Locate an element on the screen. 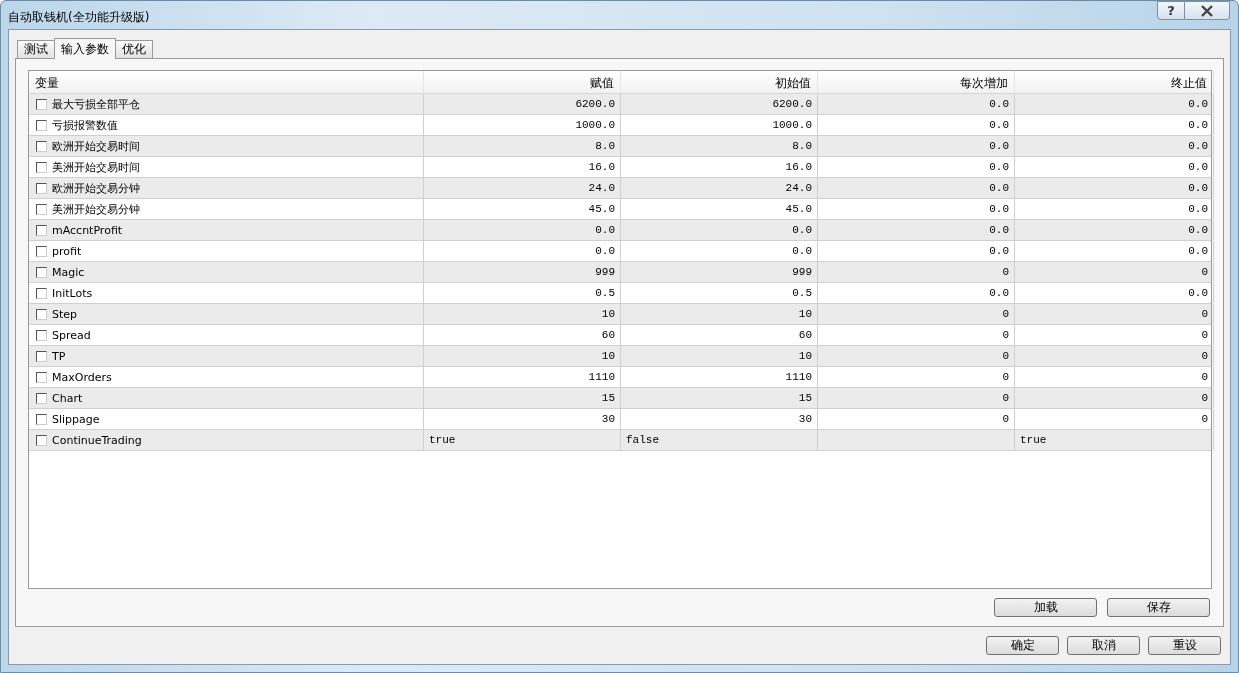 This screenshot has height=673, width=1239. column-header: 终止值 is located at coordinates (1114, 82).